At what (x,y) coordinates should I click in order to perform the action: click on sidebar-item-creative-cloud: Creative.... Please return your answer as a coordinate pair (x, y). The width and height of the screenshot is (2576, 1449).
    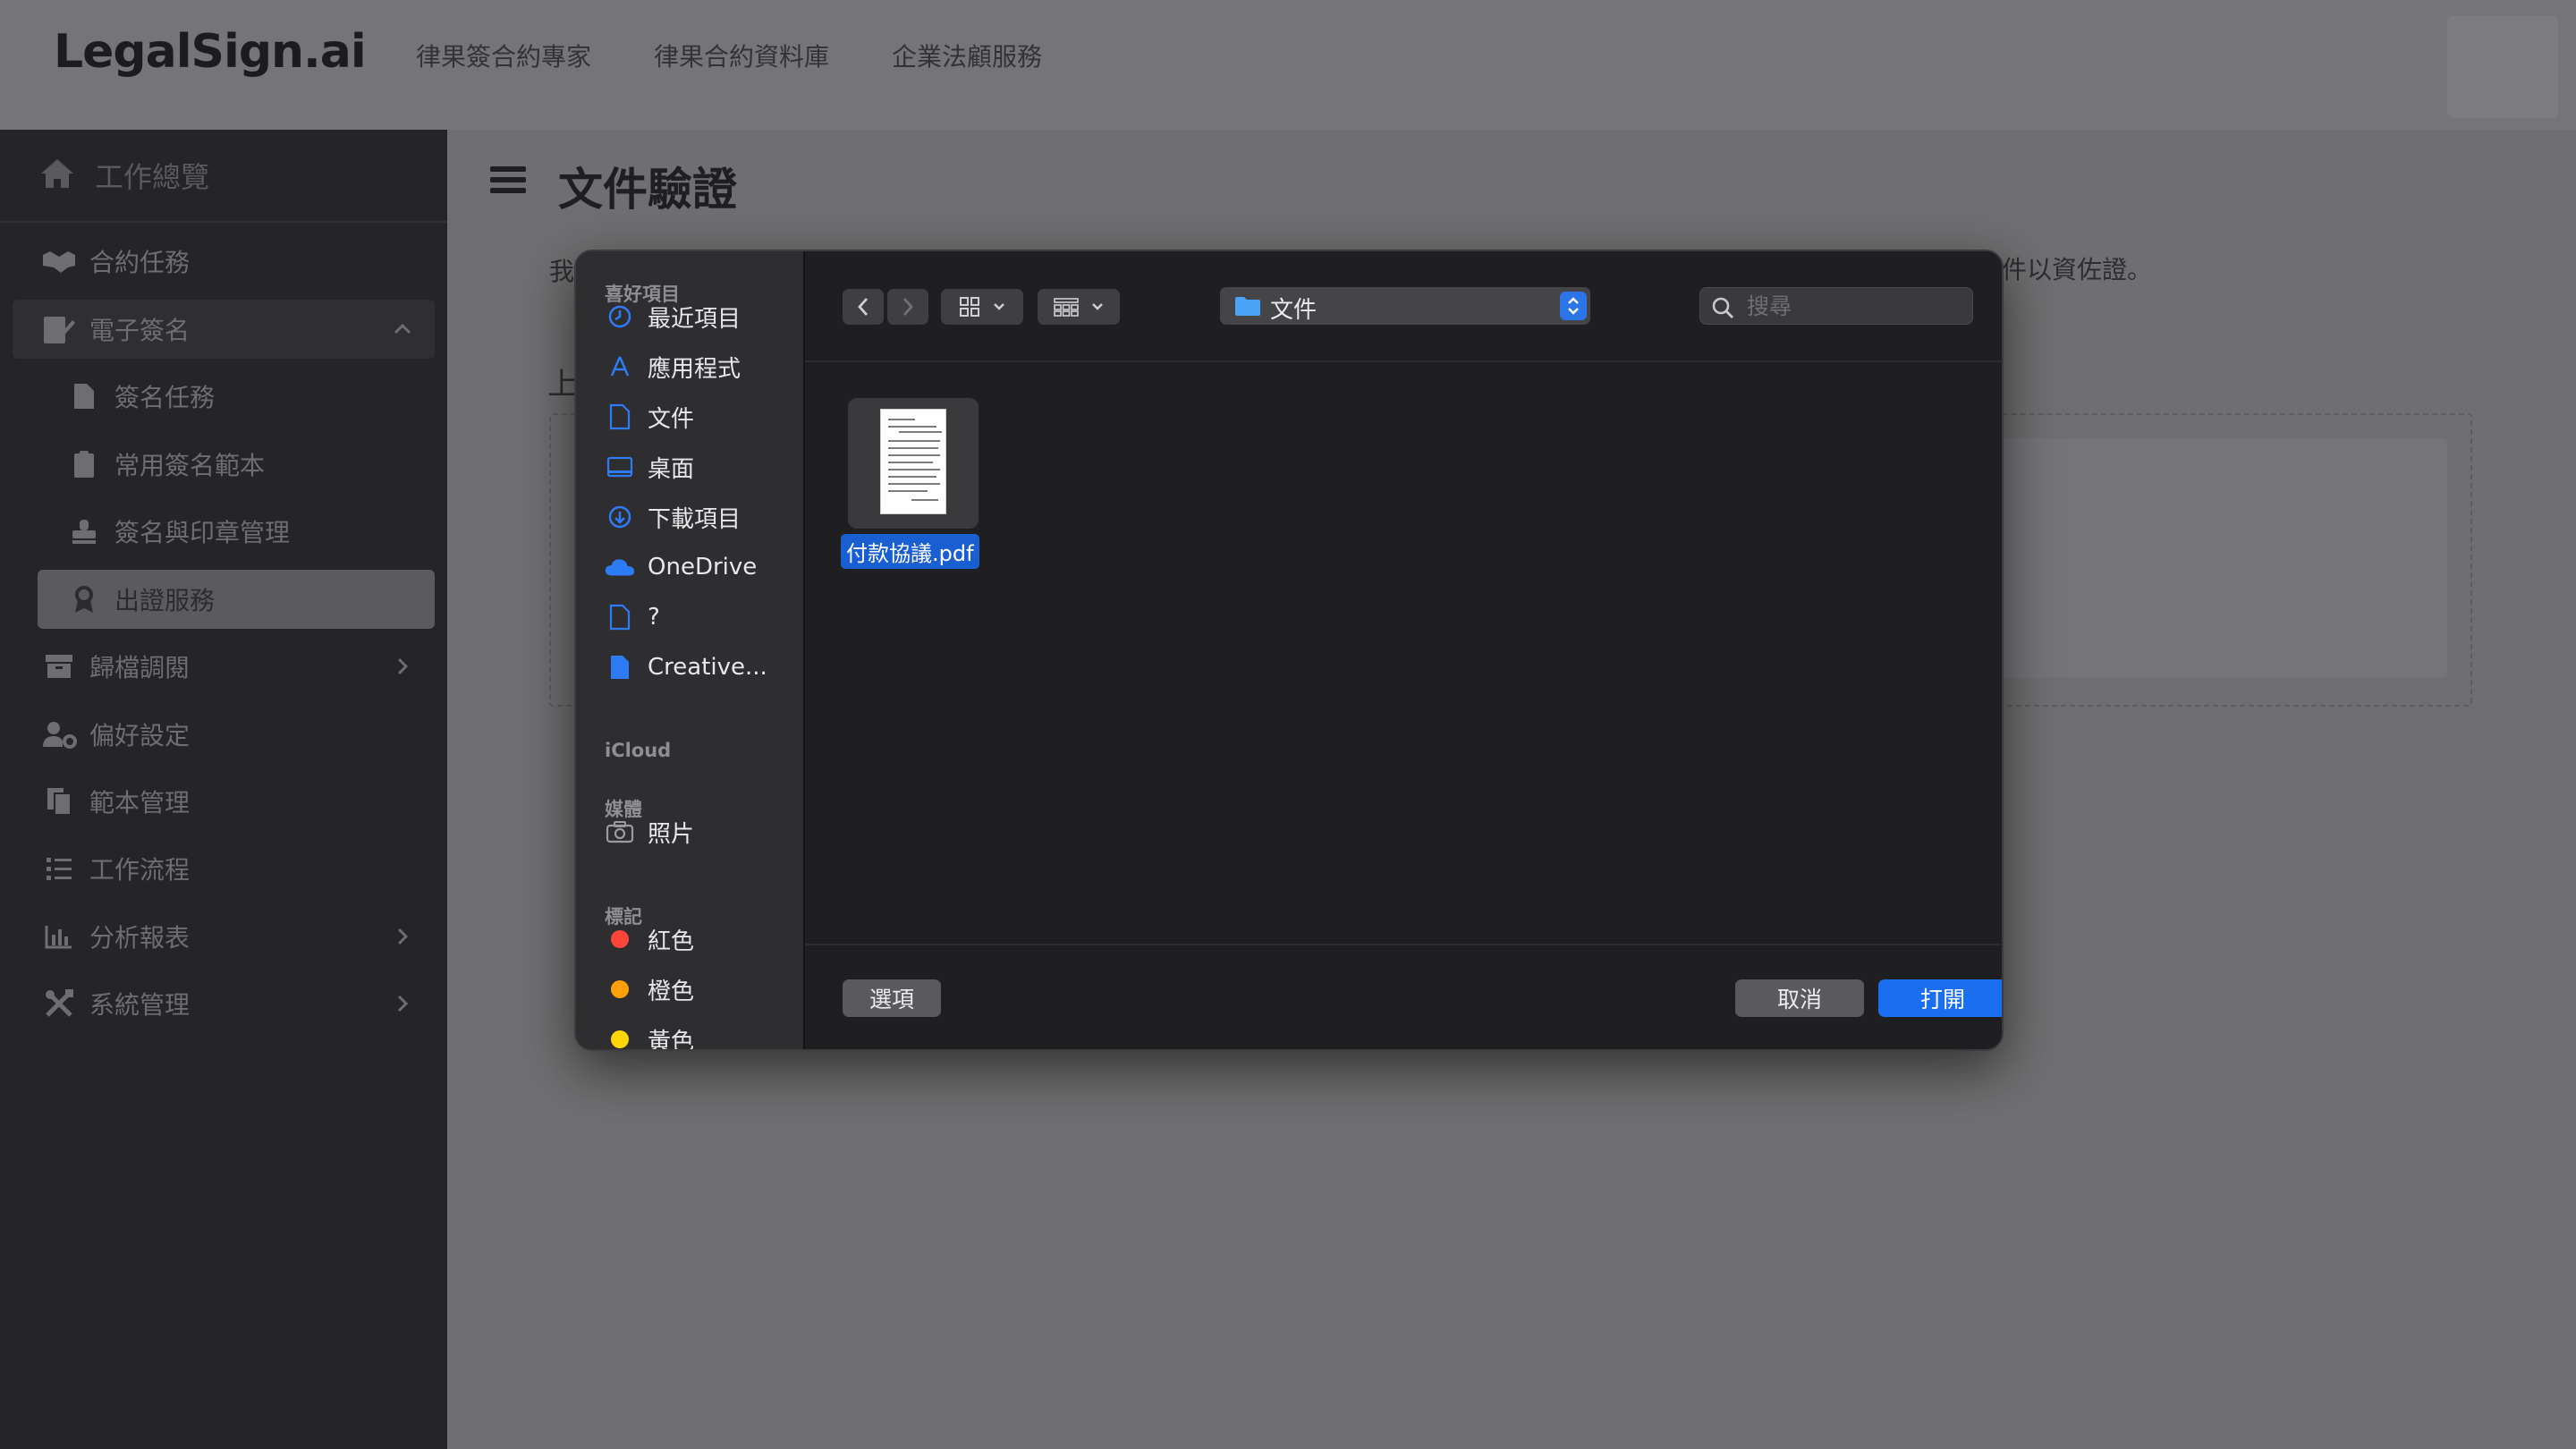
    Looking at the image, I should click on (686, 667).